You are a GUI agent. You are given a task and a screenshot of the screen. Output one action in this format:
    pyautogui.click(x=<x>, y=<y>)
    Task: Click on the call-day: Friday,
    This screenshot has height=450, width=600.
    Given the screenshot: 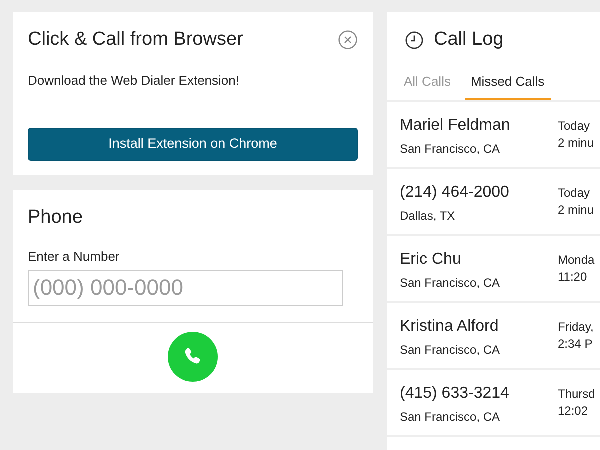 What is the action you would take?
    pyautogui.click(x=579, y=327)
    